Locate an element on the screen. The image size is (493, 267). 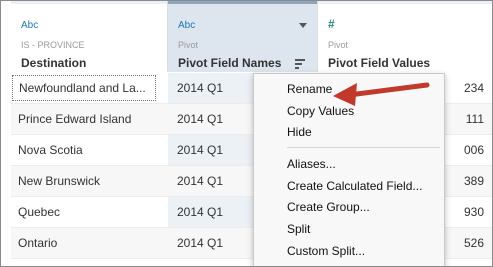
column-header-destination: Abc IS - PROVINCE Destination is located at coordinates (89, 36).